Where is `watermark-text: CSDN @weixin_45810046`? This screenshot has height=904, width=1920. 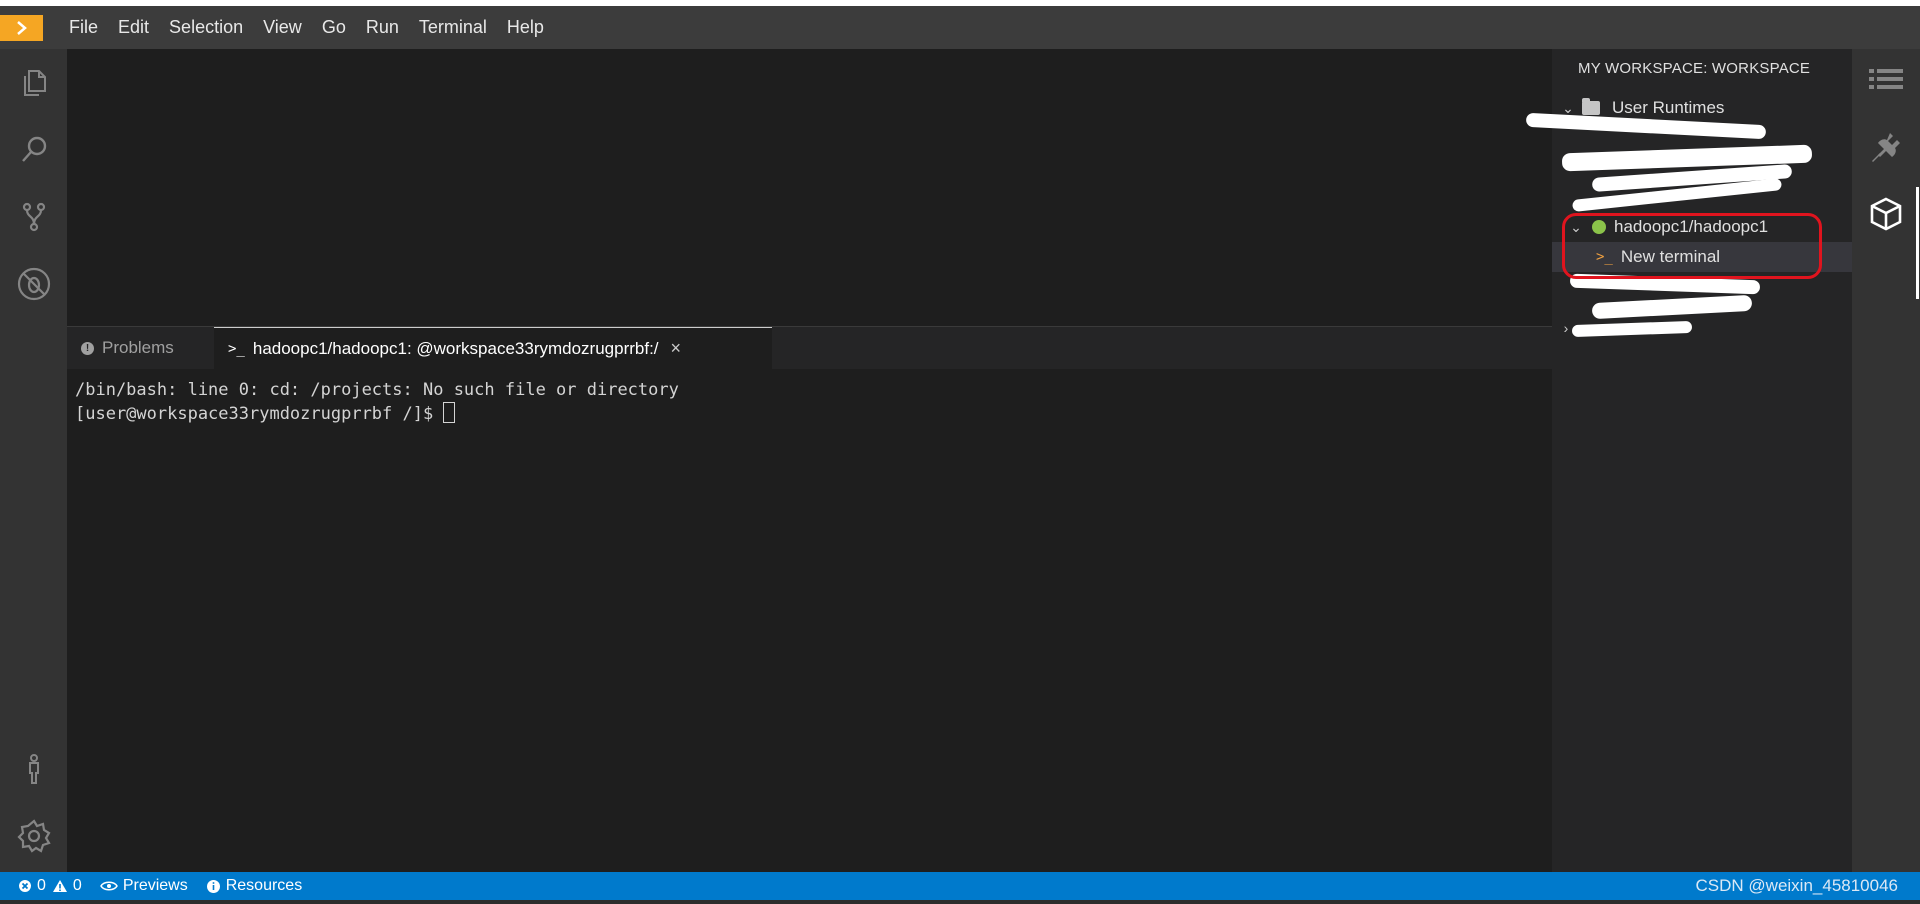 watermark-text: CSDN @weixin_45810046 is located at coordinates (1796, 885).